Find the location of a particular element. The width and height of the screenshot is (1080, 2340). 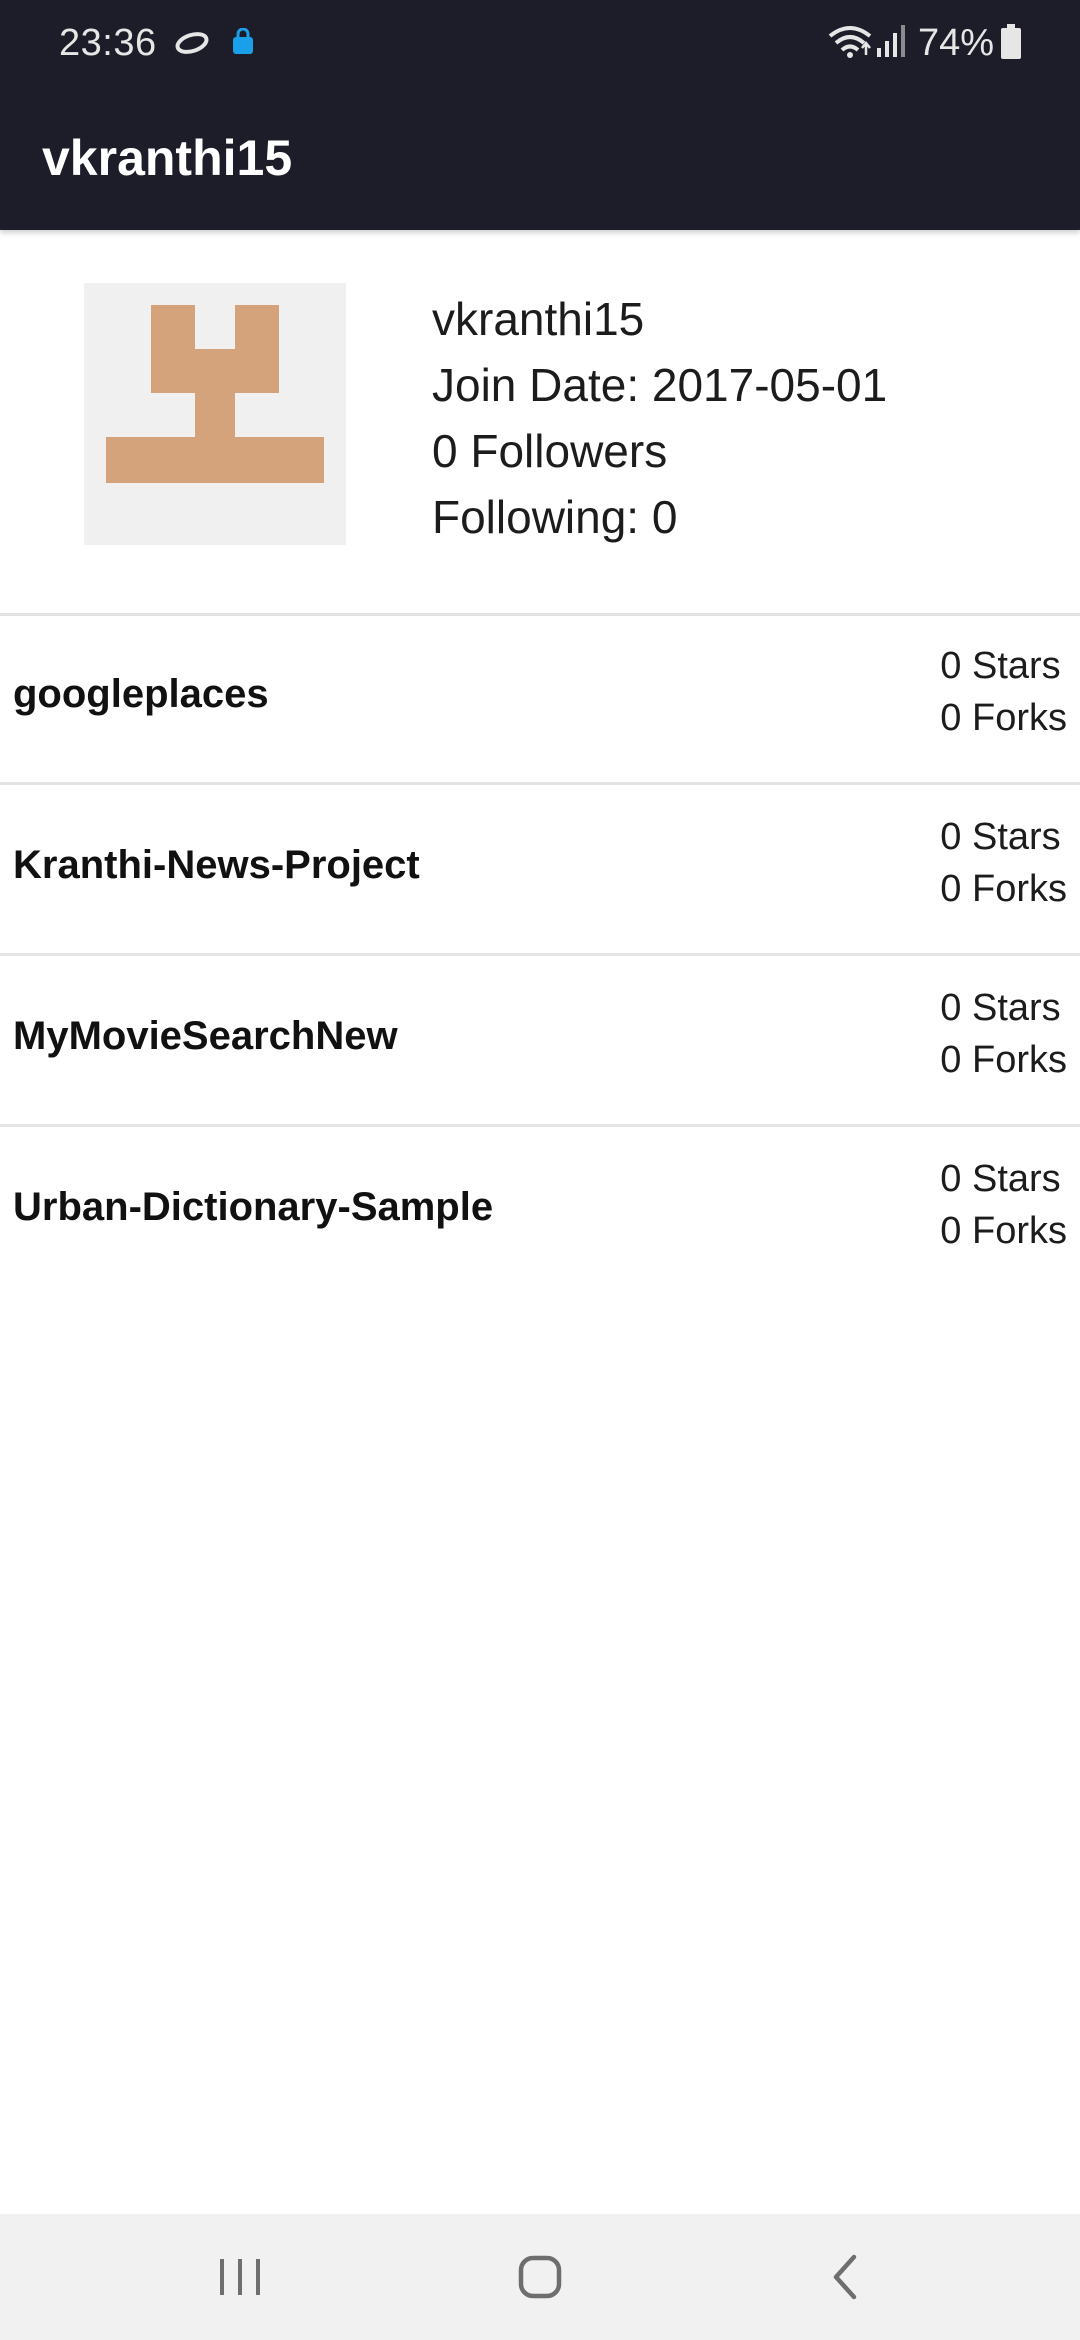

repository-name: googleplaces is located at coordinates (141, 694).